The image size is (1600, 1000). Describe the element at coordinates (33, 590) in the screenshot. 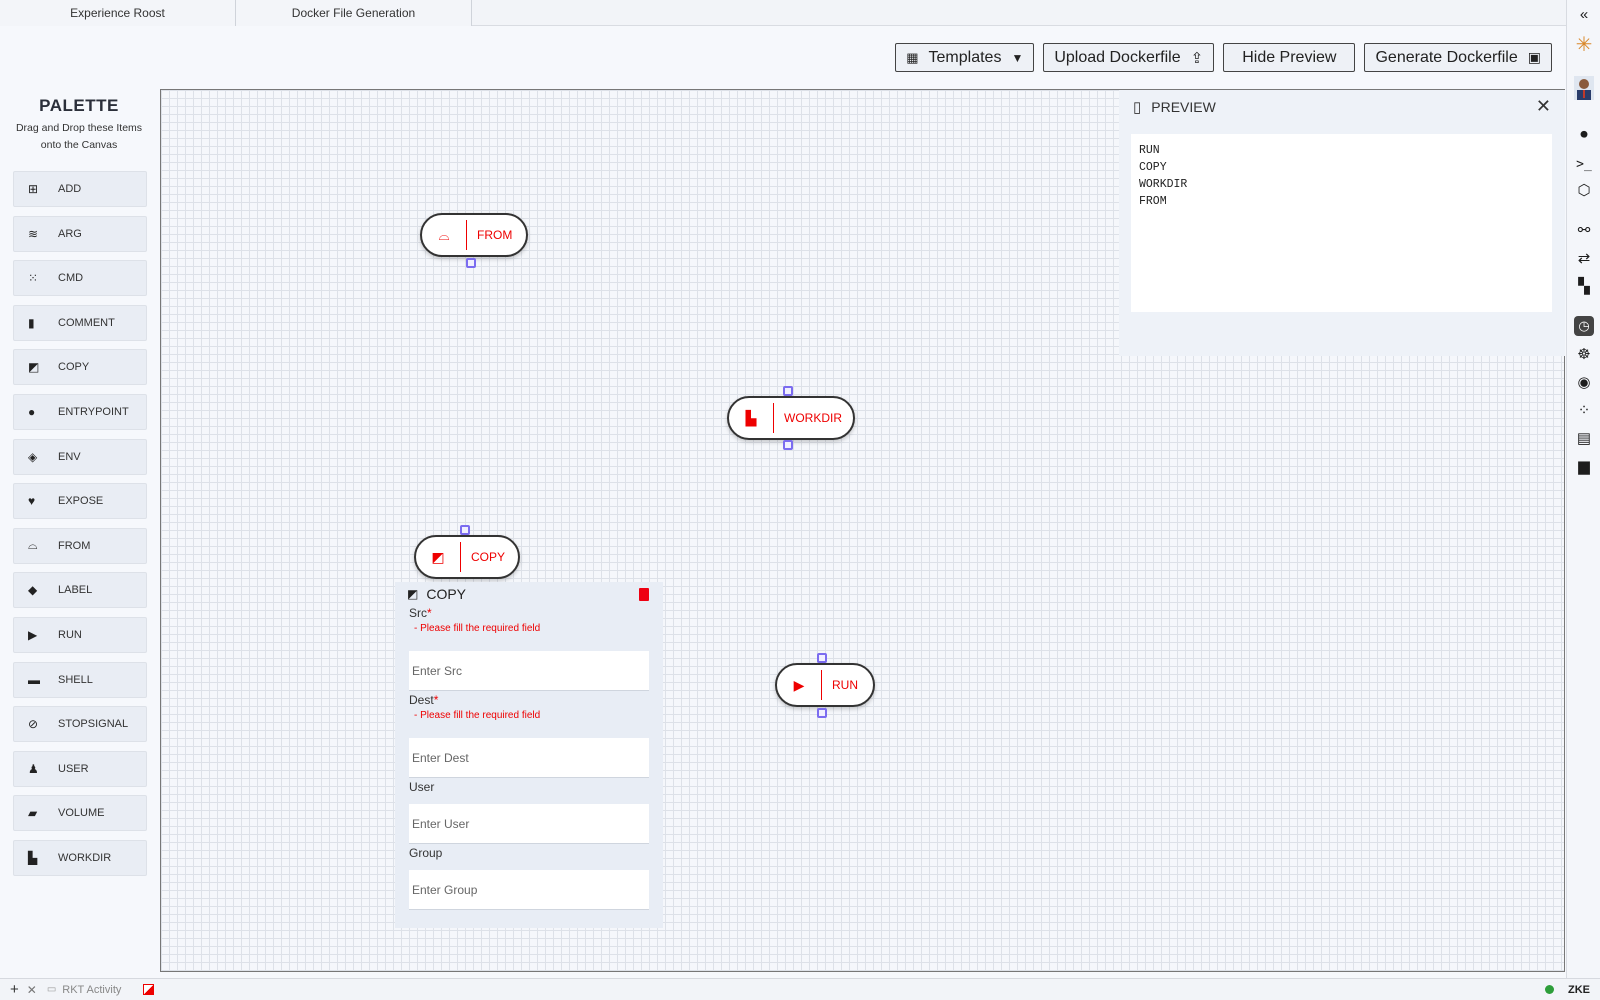

I see `tag-icon: ◆` at that location.